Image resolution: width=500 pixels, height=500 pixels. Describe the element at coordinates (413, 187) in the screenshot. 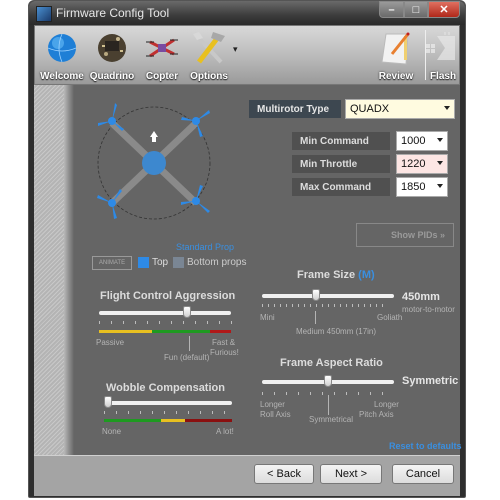

I see `max-command-value: 1850` at that location.